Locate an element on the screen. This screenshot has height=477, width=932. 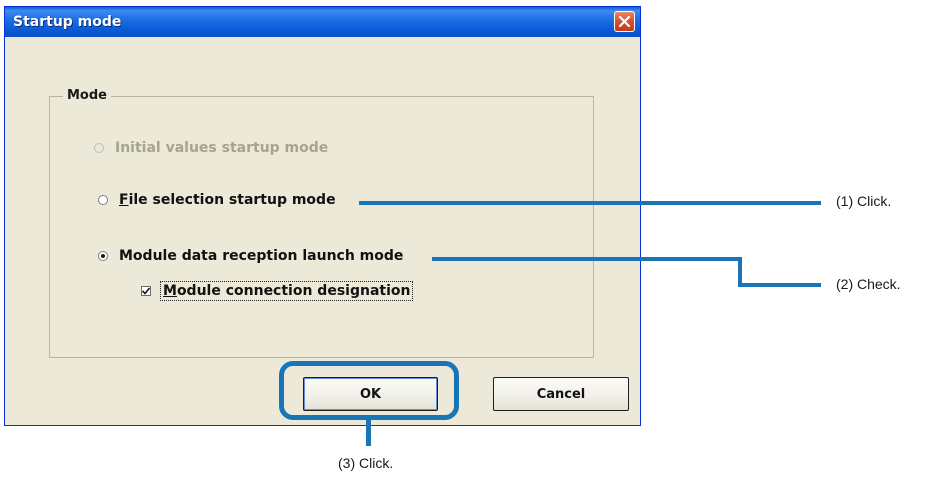
callout-line-step2-a is located at coordinates (587, 259).